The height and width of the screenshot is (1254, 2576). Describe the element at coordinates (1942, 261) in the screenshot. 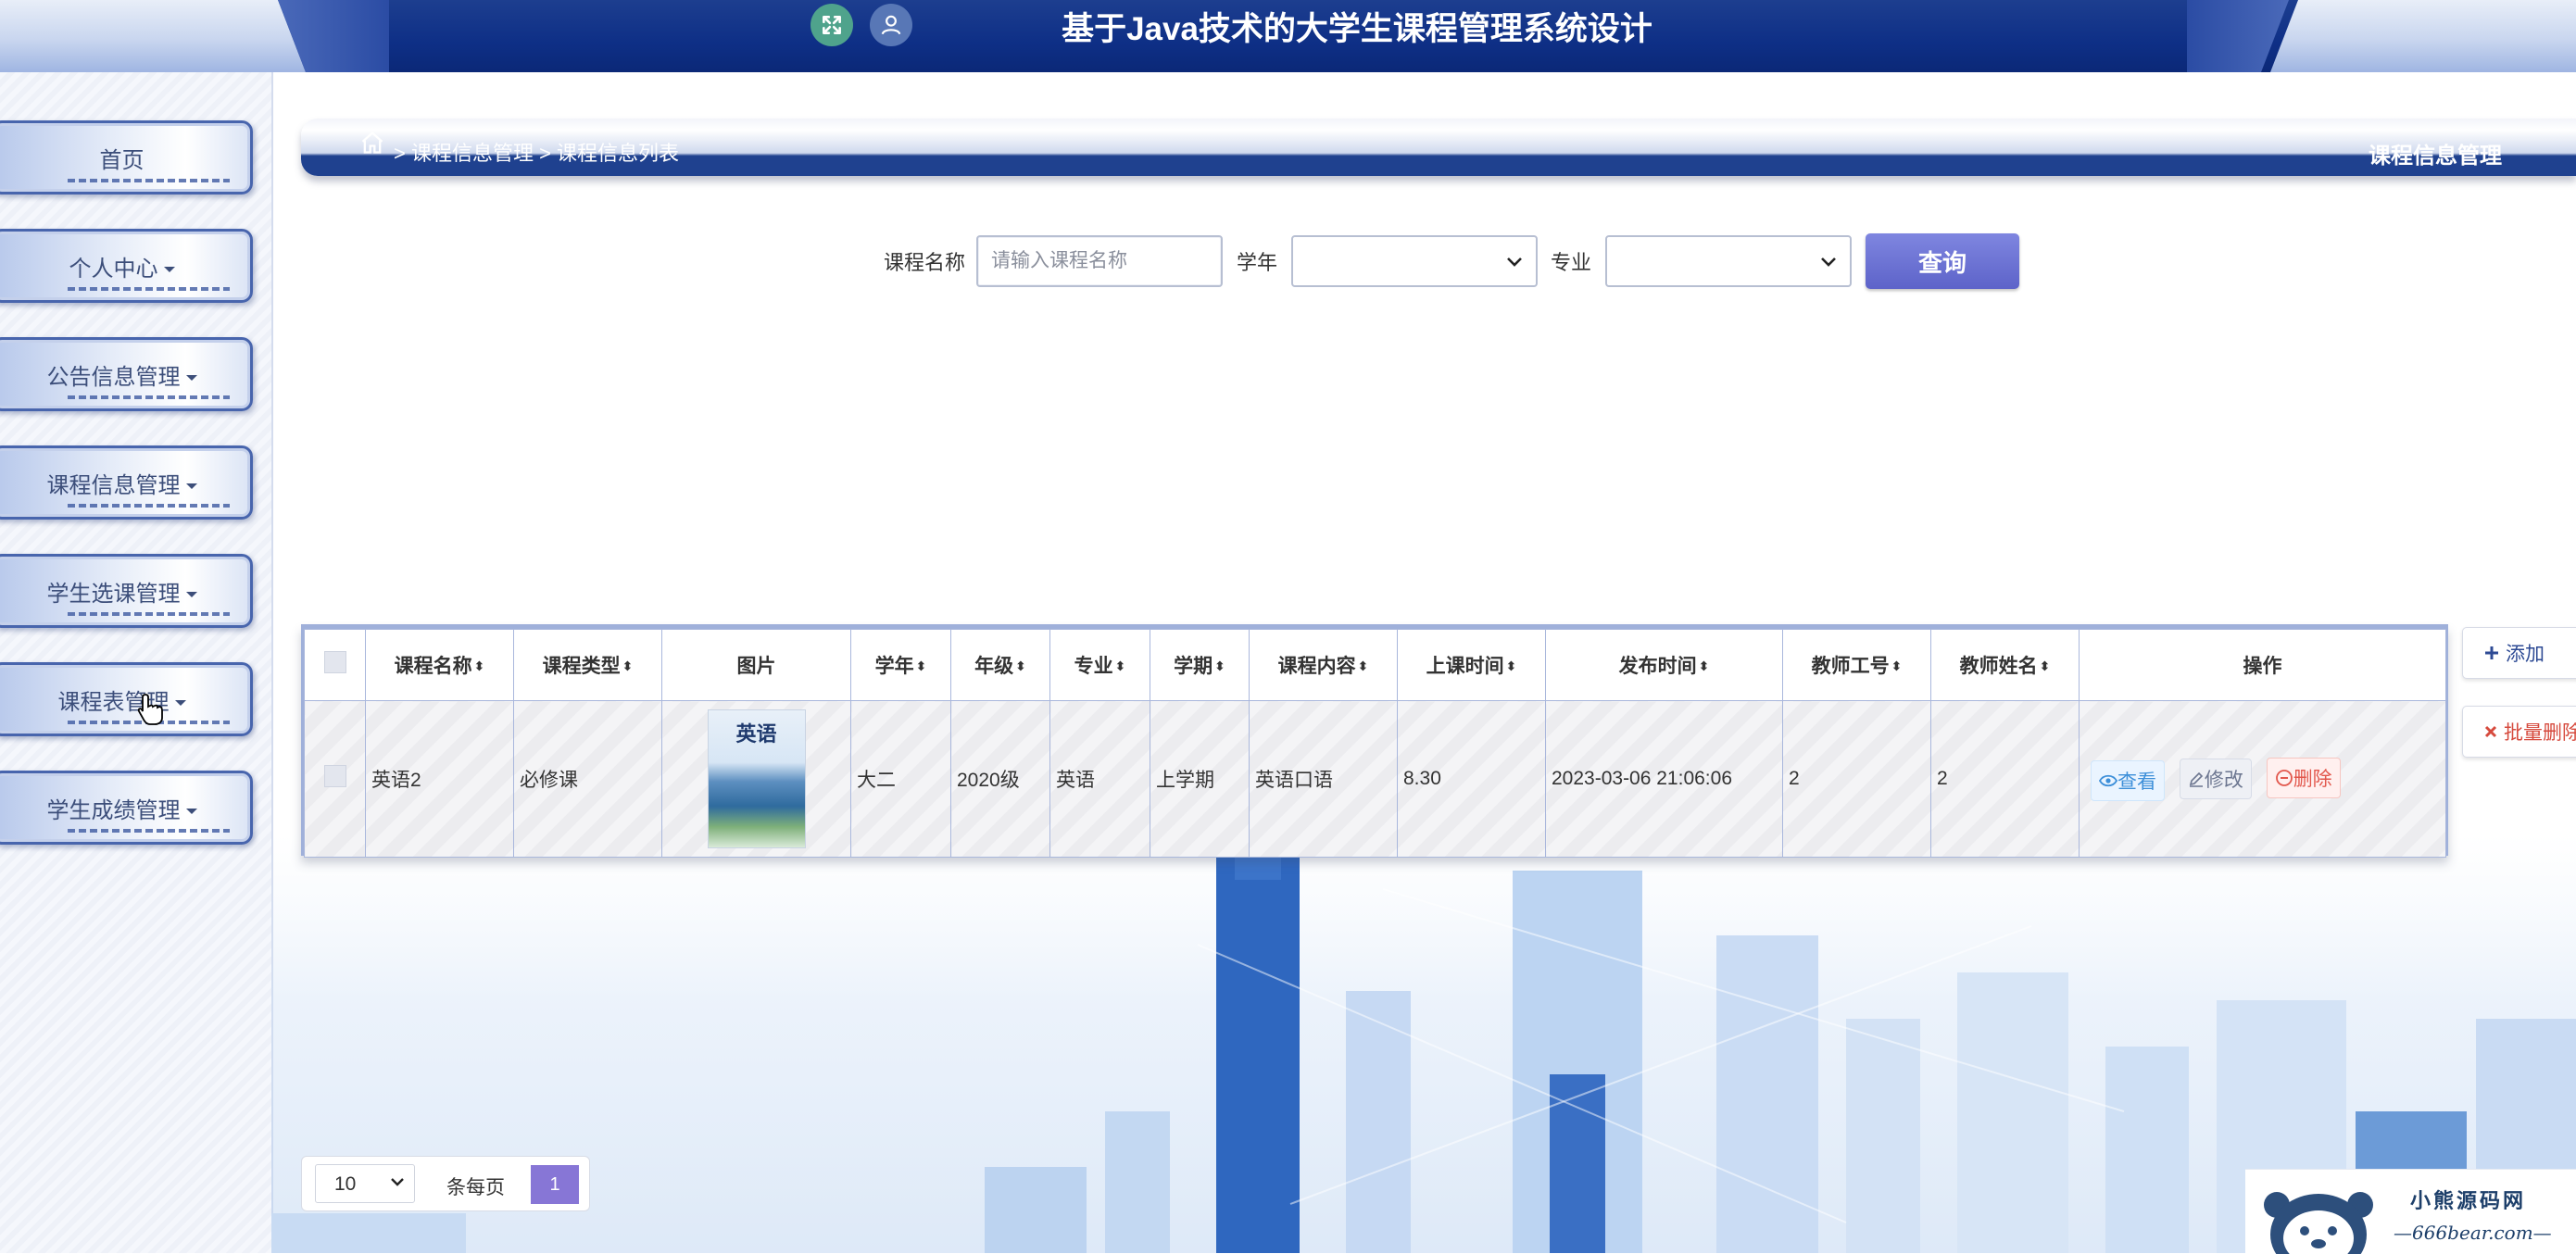

I see `search-button: 查询` at that location.